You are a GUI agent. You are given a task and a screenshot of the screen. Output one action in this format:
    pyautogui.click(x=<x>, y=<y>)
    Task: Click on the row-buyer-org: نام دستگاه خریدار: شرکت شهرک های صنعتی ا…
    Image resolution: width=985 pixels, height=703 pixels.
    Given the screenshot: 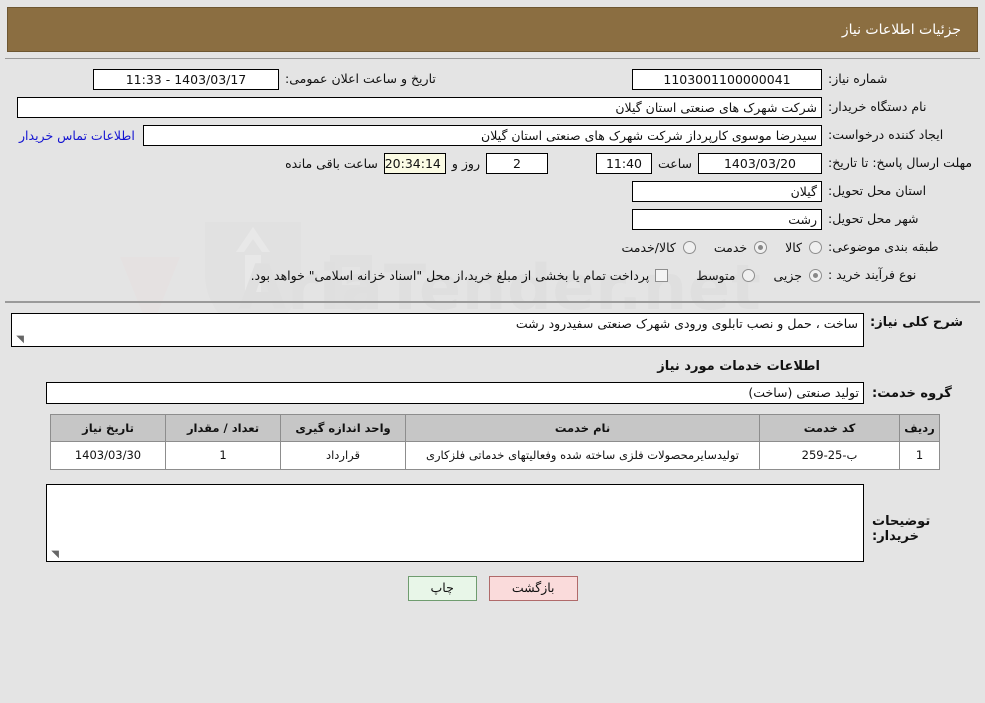 What is the action you would take?
    pyautogui.click(x=492, y=107)
    